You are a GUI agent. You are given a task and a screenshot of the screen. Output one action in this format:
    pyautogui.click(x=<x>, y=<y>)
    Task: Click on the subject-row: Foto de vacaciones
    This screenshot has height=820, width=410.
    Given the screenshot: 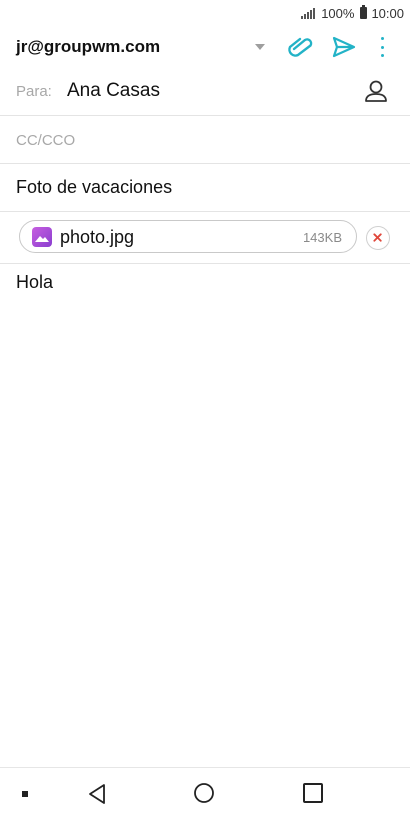 What is the action you would take?
    pyautogui.click(x=205, y=188)
    